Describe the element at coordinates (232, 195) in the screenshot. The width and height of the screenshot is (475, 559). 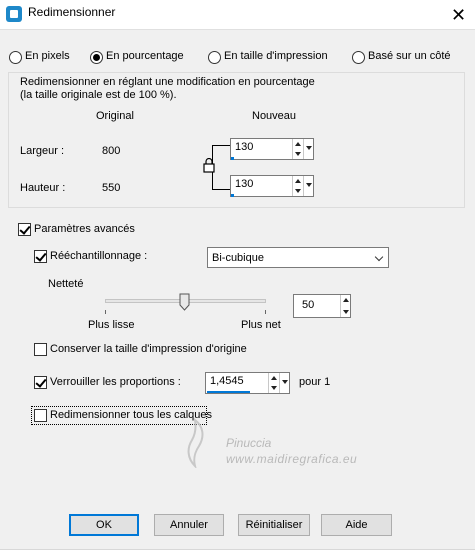
I see `height-focus-marker` at that location.